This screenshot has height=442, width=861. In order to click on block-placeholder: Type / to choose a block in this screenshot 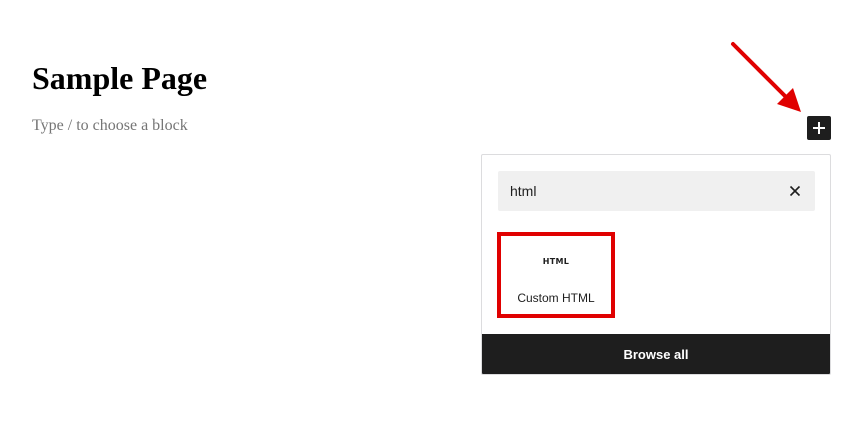, I will do `click(110, 126)`.